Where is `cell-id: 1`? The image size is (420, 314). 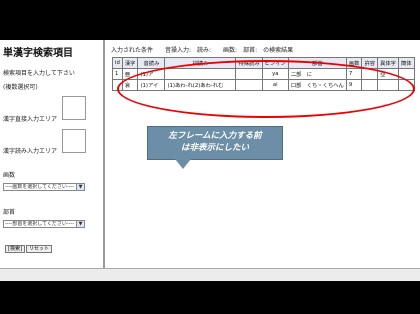 cell-id: 1 is located at coordinates (117, 74).